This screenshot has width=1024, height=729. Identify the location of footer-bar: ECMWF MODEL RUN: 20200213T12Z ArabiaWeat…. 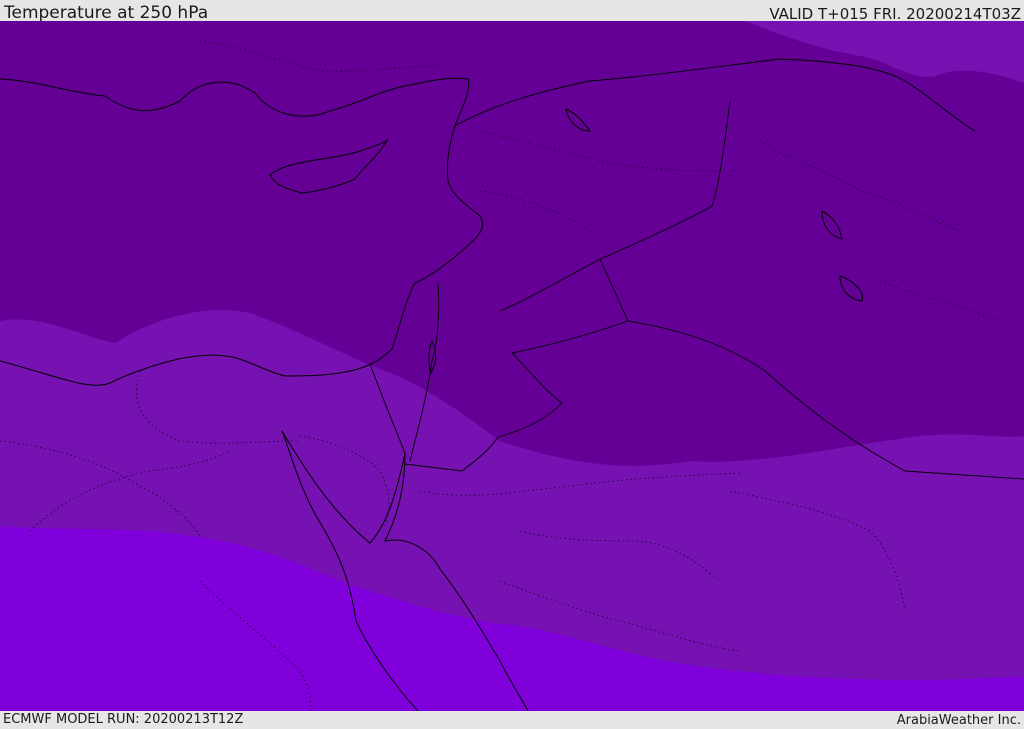
(512, 720).